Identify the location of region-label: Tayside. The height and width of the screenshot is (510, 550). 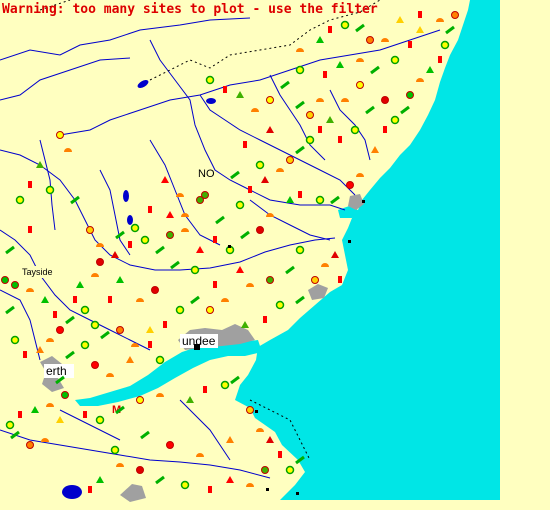
(37, 272).